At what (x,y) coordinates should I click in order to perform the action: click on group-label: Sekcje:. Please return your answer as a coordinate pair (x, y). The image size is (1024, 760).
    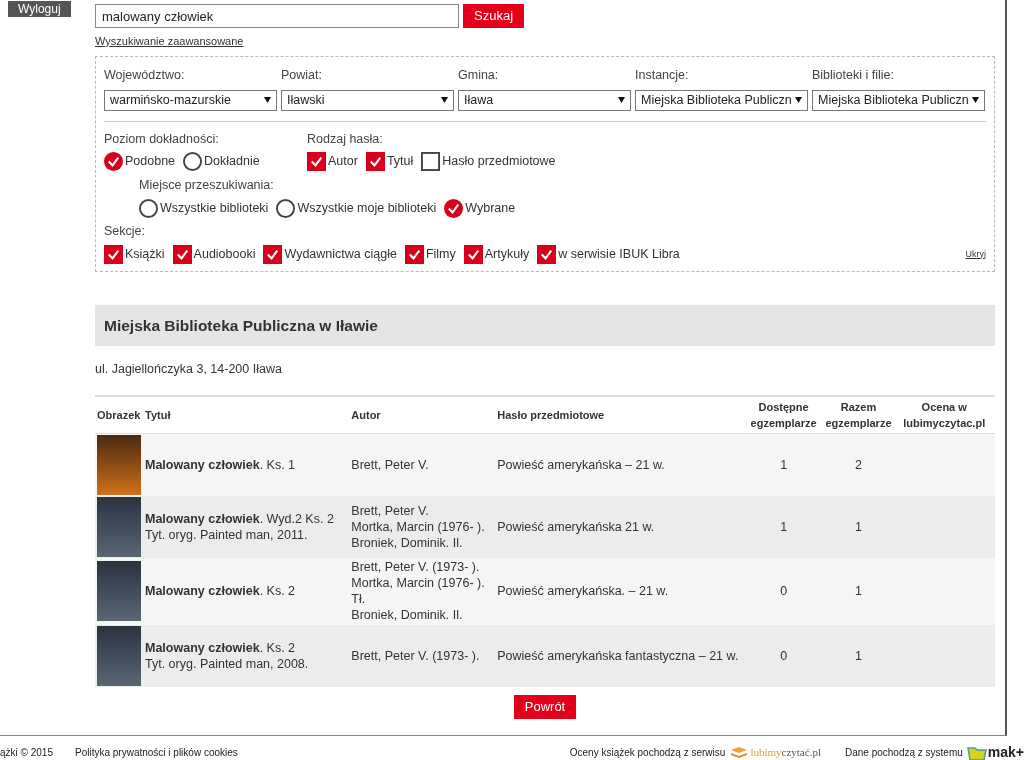
    Looking at the image, I should click on (125, 231).